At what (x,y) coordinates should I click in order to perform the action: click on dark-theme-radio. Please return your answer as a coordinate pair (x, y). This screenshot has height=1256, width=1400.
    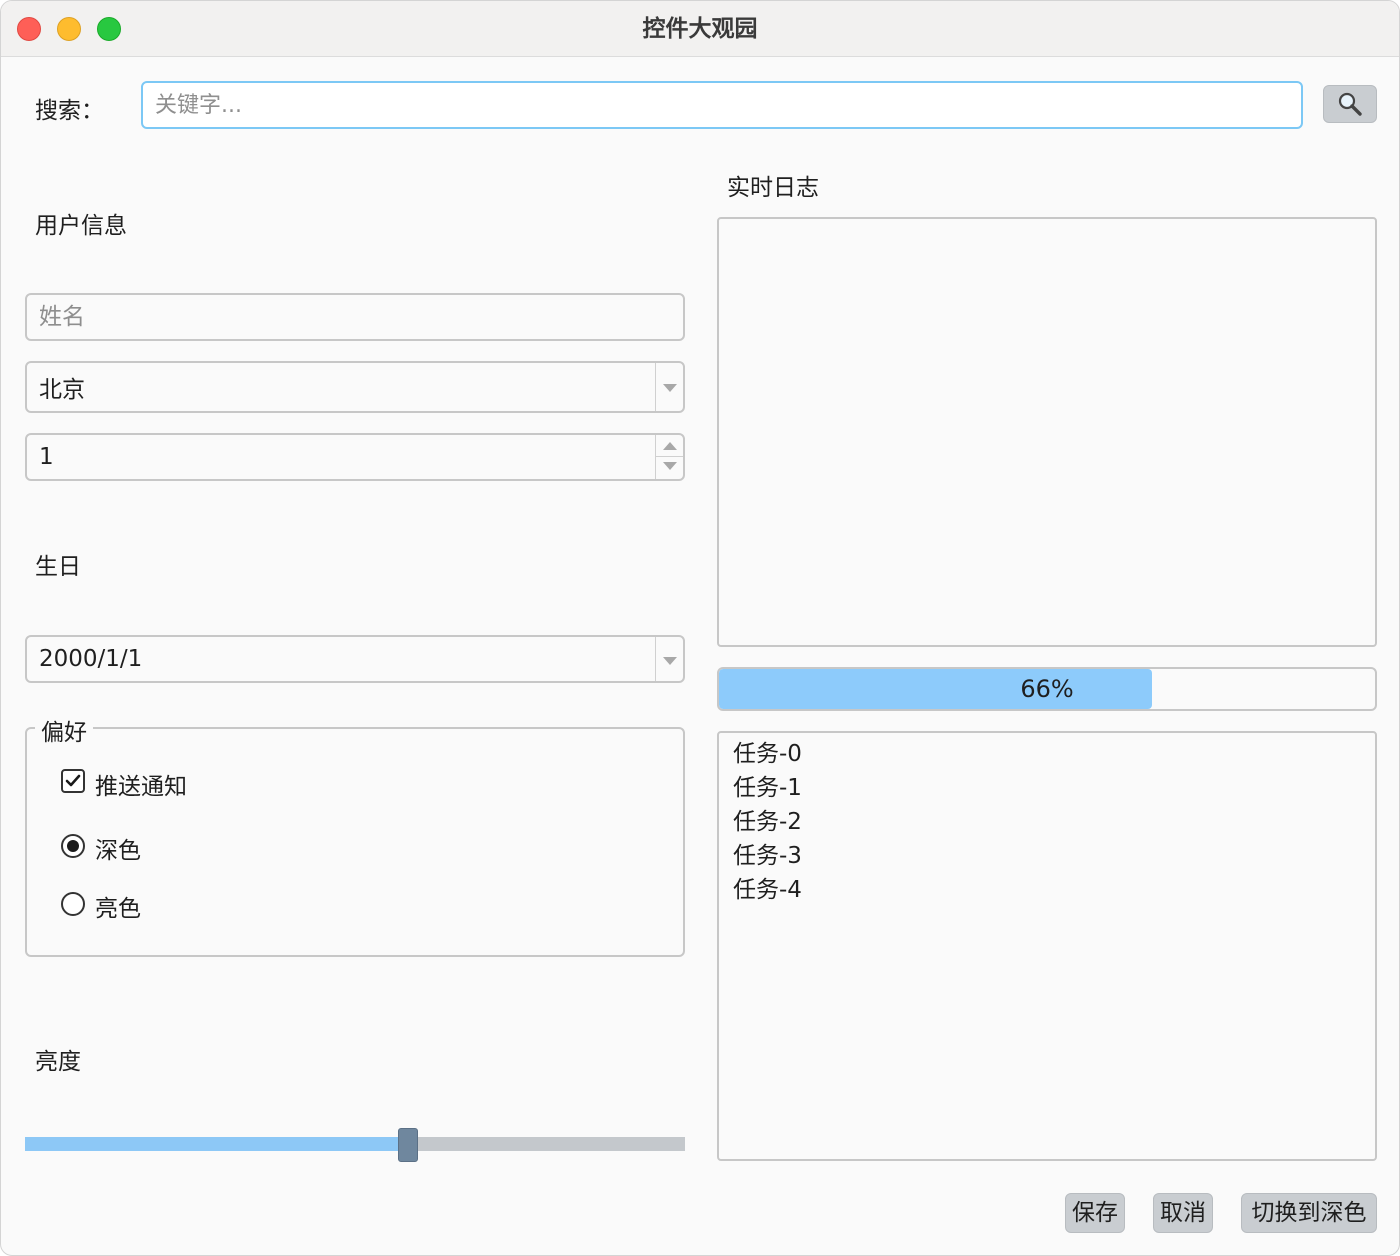
    Looking at the image, I should click on (73, 846).